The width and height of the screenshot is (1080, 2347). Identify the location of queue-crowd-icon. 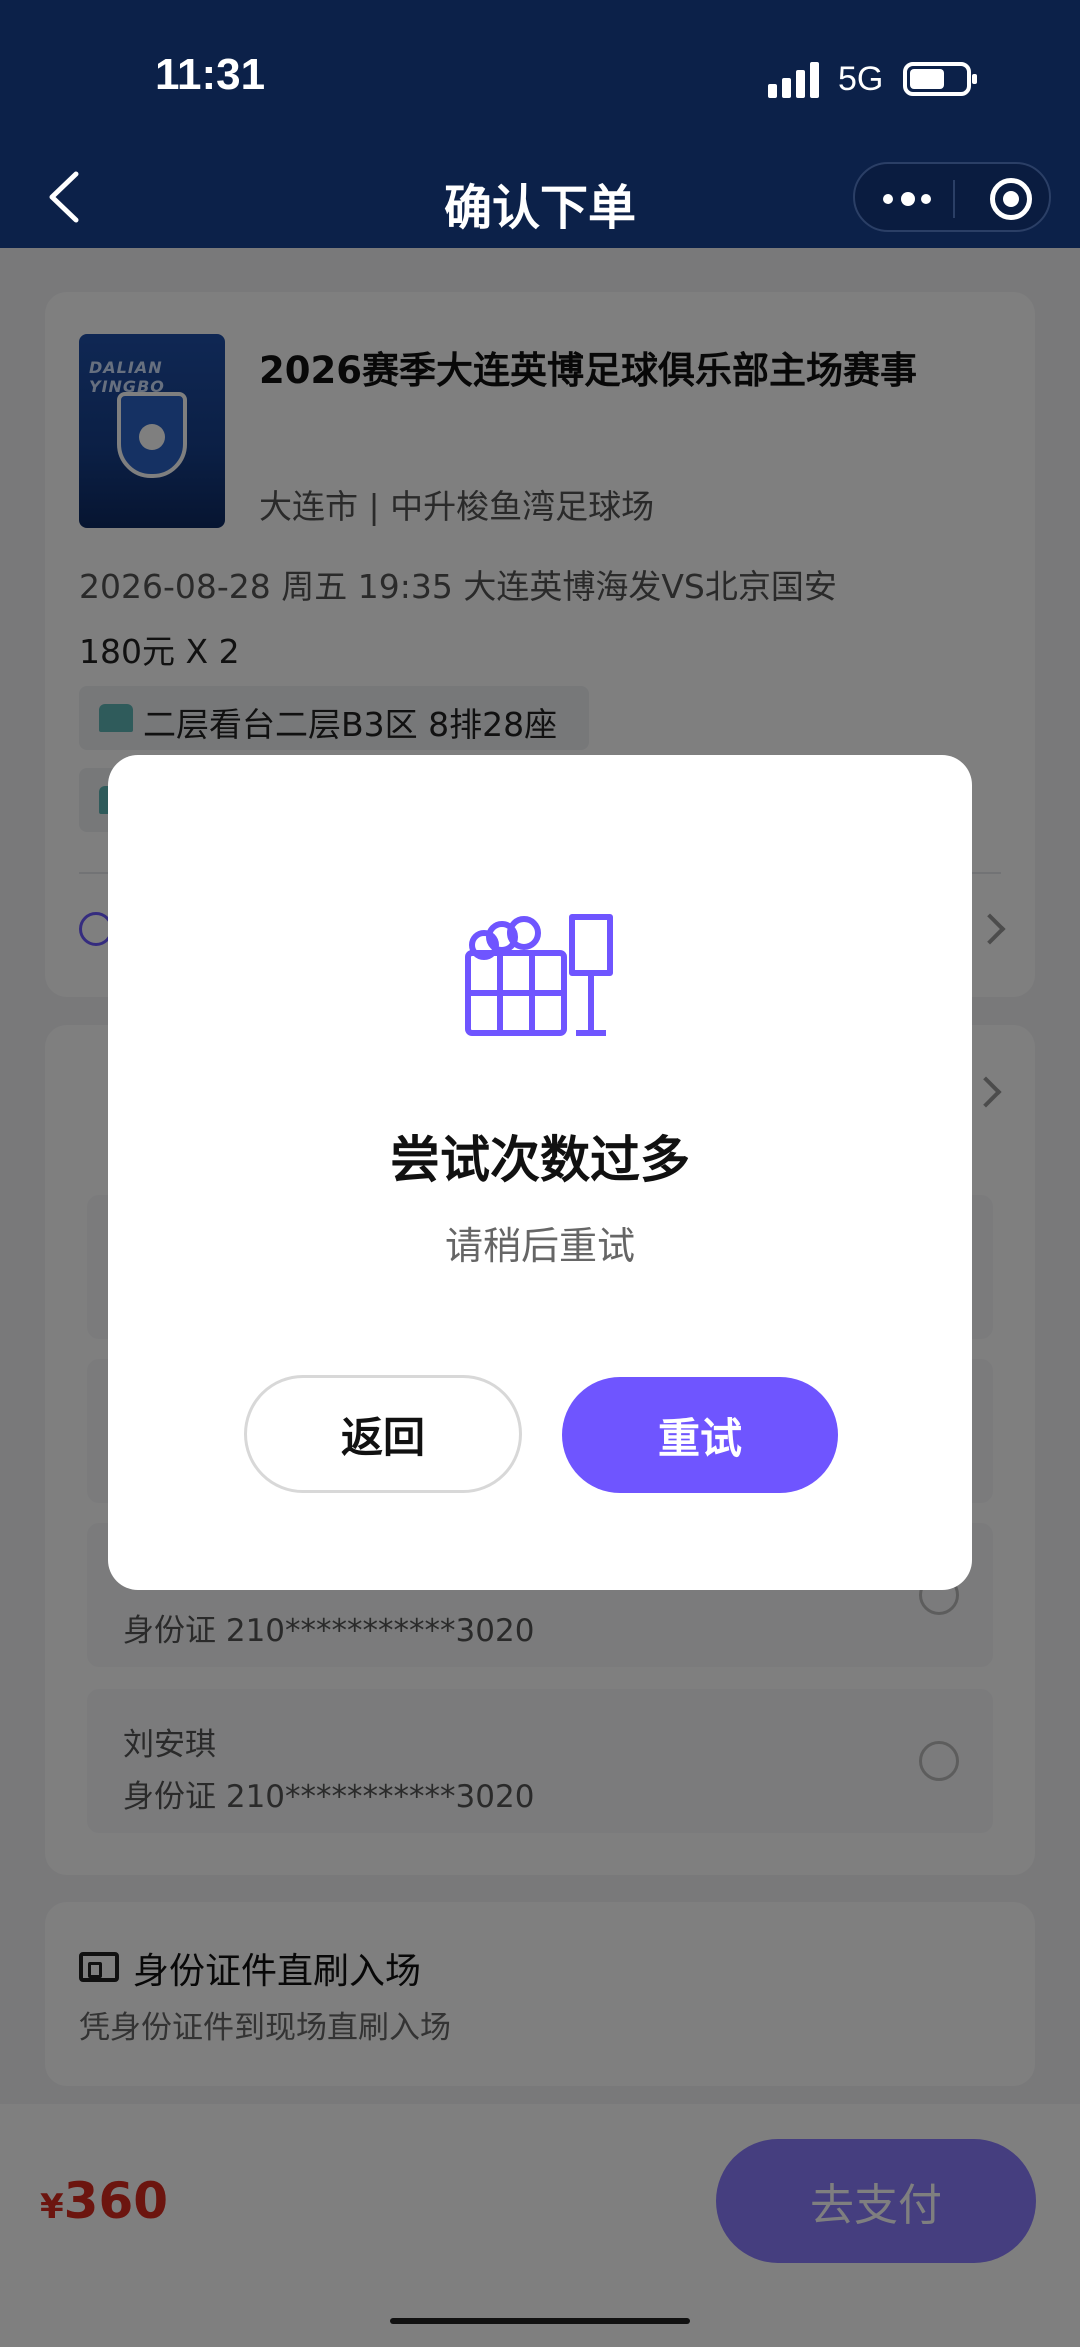
(539, 975).